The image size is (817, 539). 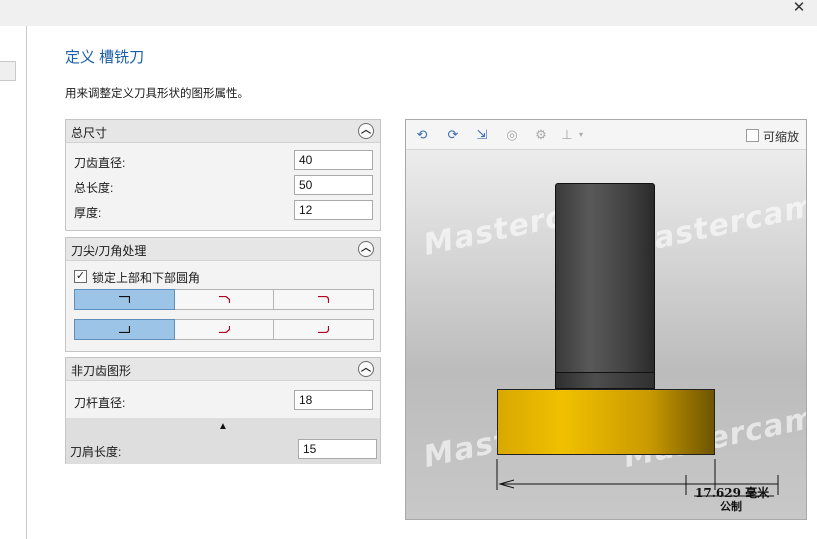 What do you see at coordinates (453, 135) in the screenshot?
I see `rotate-right-icon: ⟳` at bounding box center [453, 135].